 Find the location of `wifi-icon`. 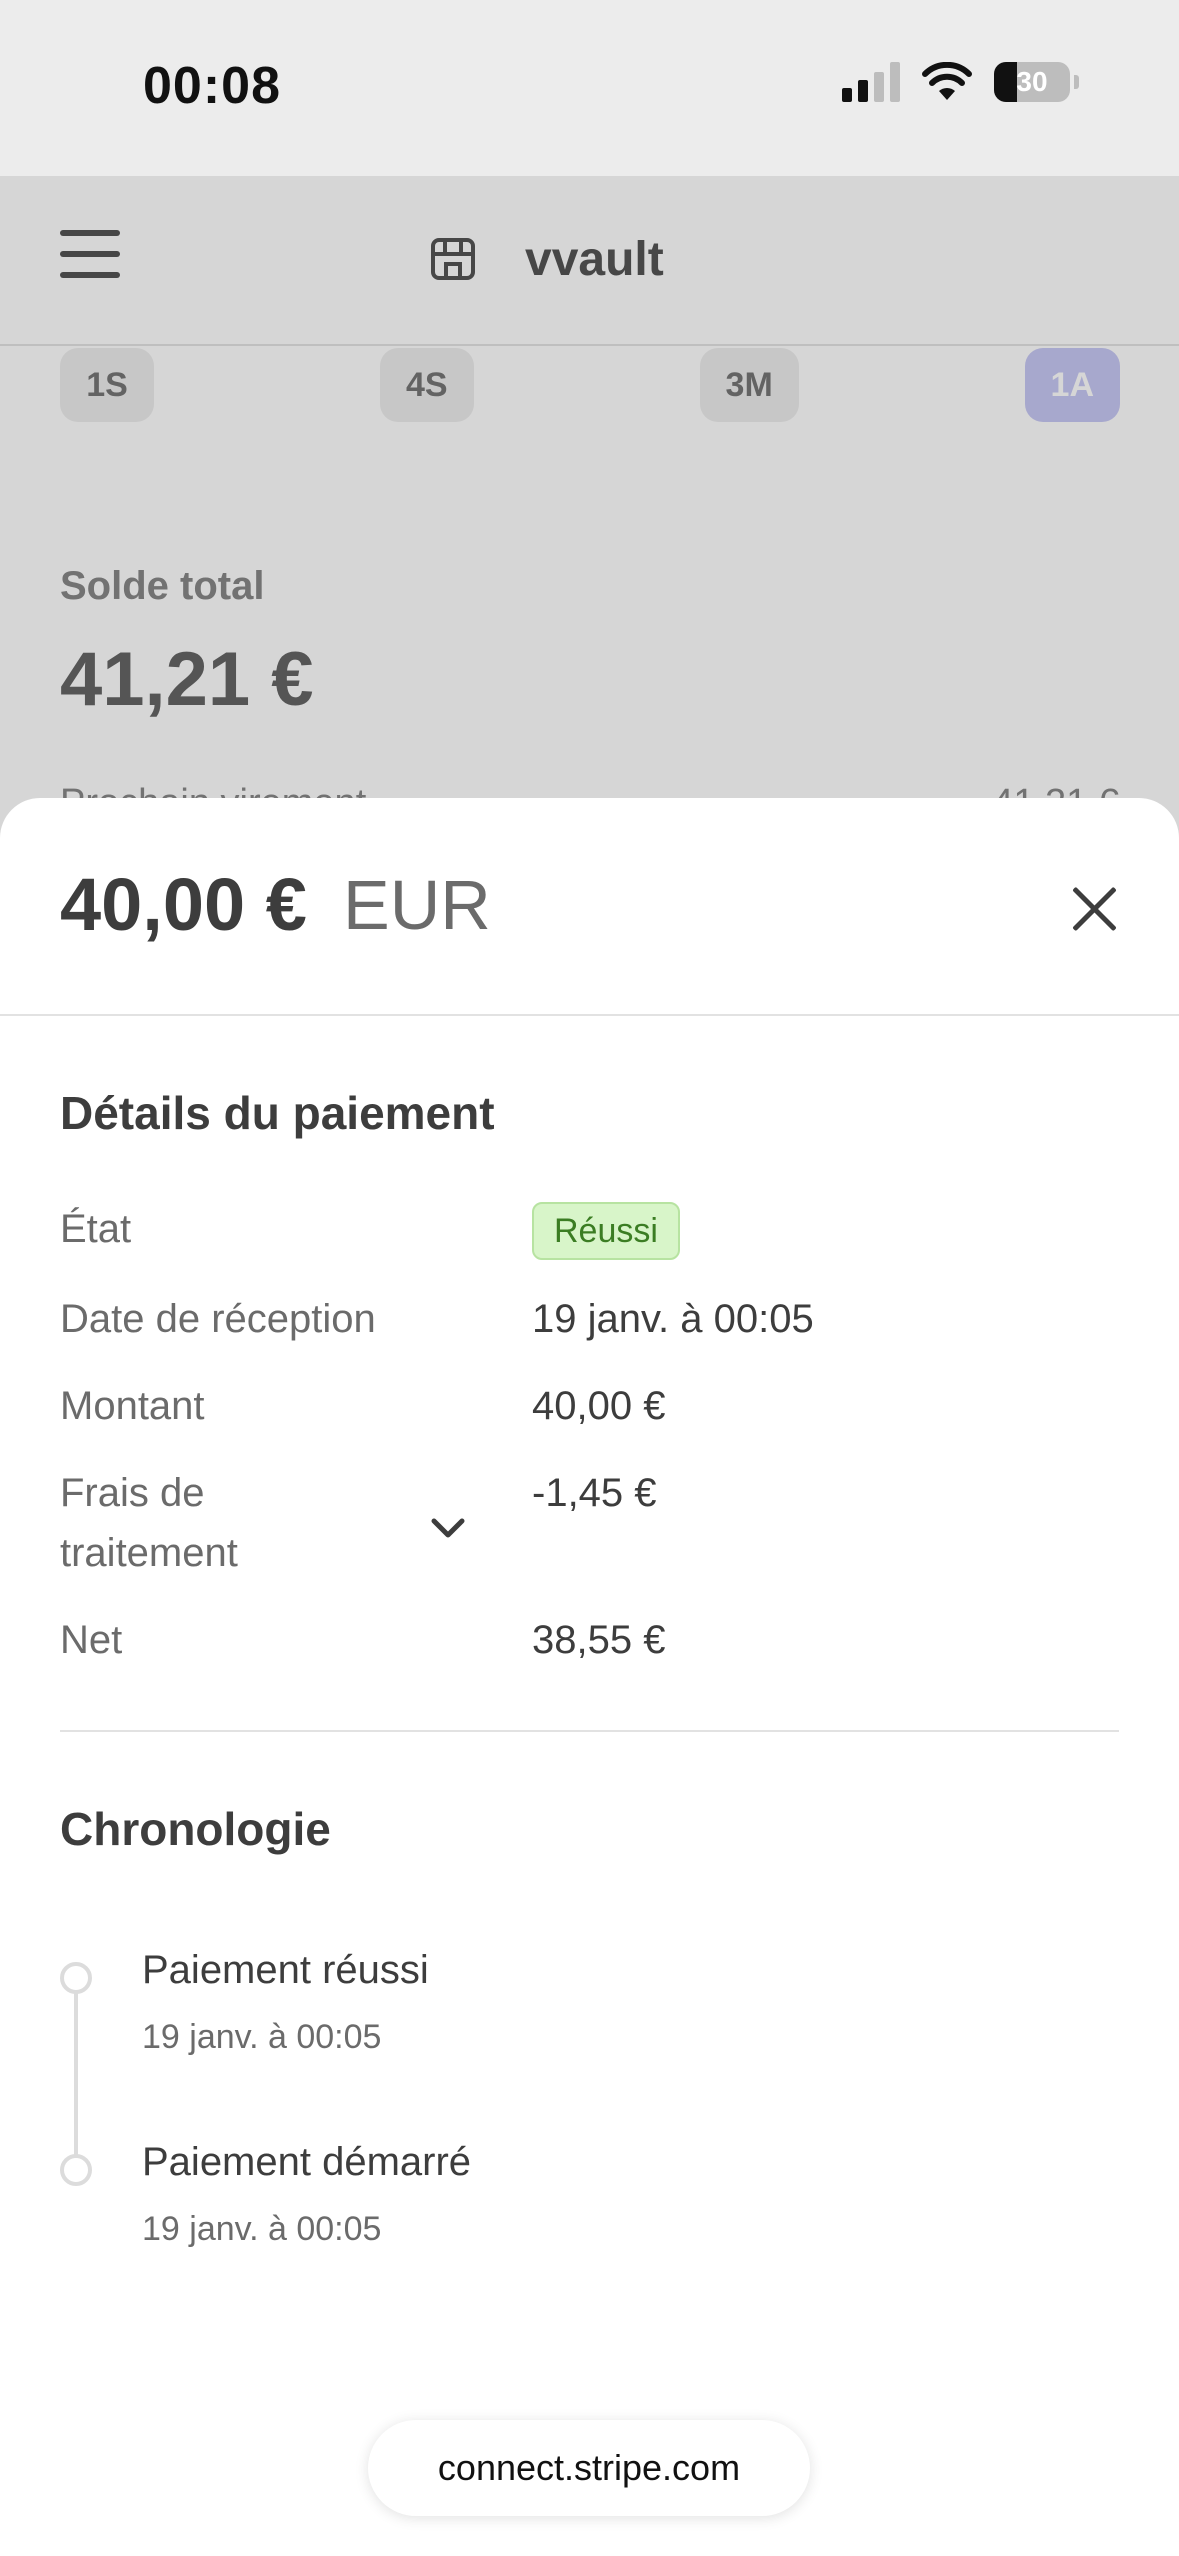

wifi-icon is located at coordinates (947, 81).